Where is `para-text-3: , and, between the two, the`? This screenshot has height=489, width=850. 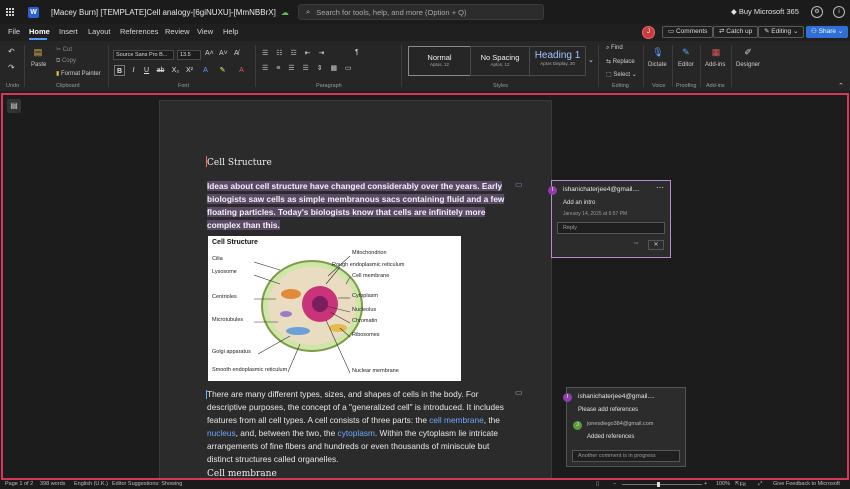 para-text-3: , and, between the two, the is located at coordinates (286, 433).